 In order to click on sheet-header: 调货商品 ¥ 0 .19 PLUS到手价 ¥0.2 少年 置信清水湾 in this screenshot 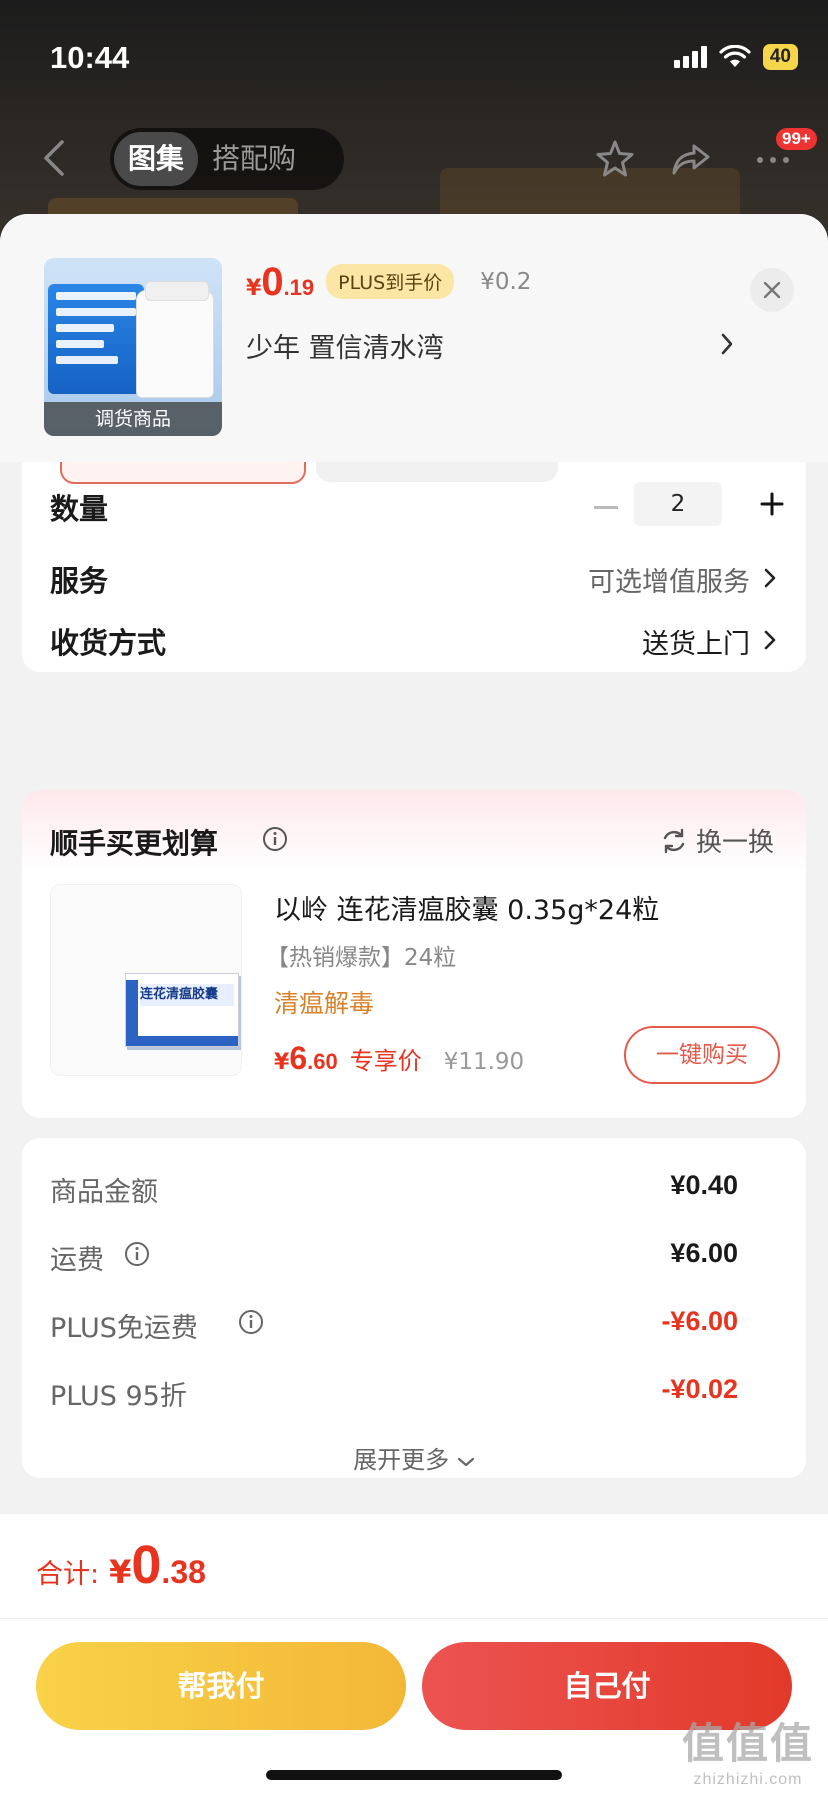, I will do `click(414, 338)`.